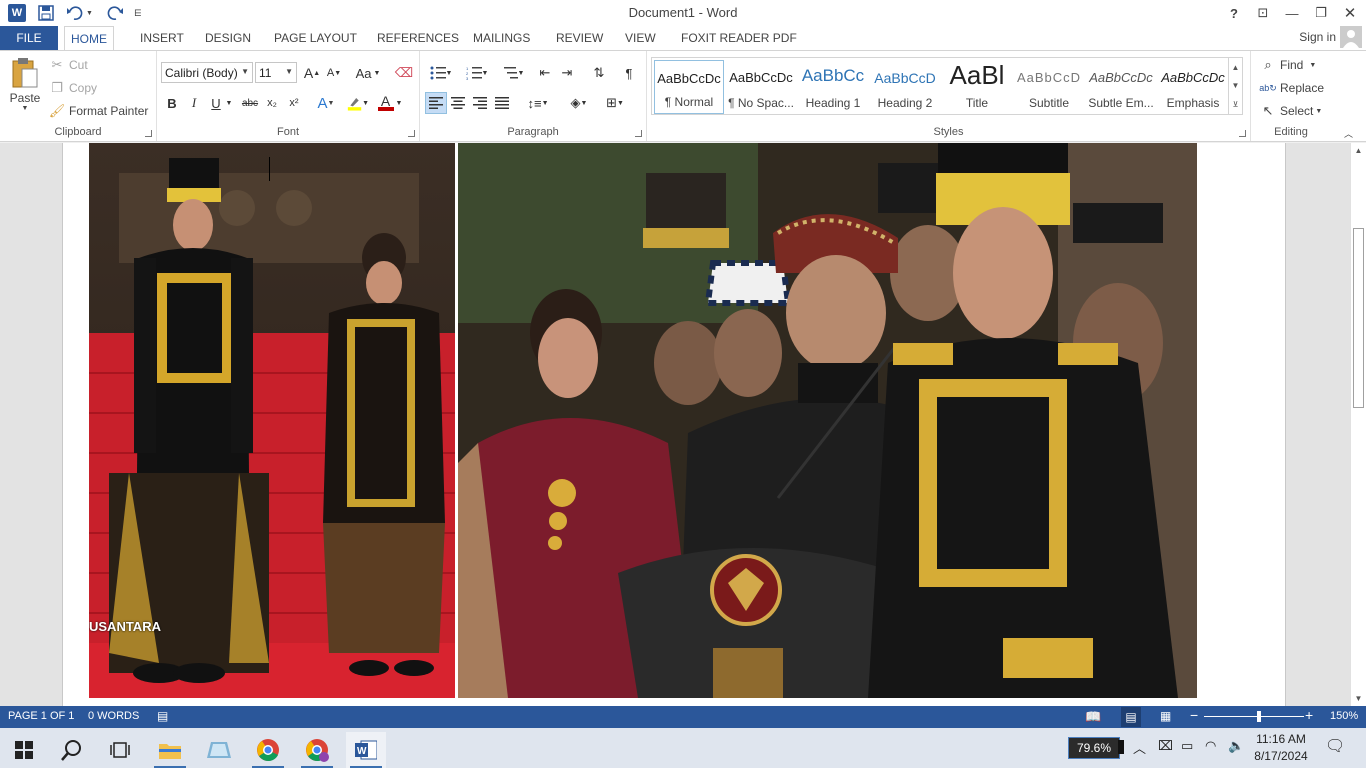  What do you see at coordinates (148, 133) in the screenshot?
I see `clipboard-dialog-launcher` at bounding box center [148, 133].